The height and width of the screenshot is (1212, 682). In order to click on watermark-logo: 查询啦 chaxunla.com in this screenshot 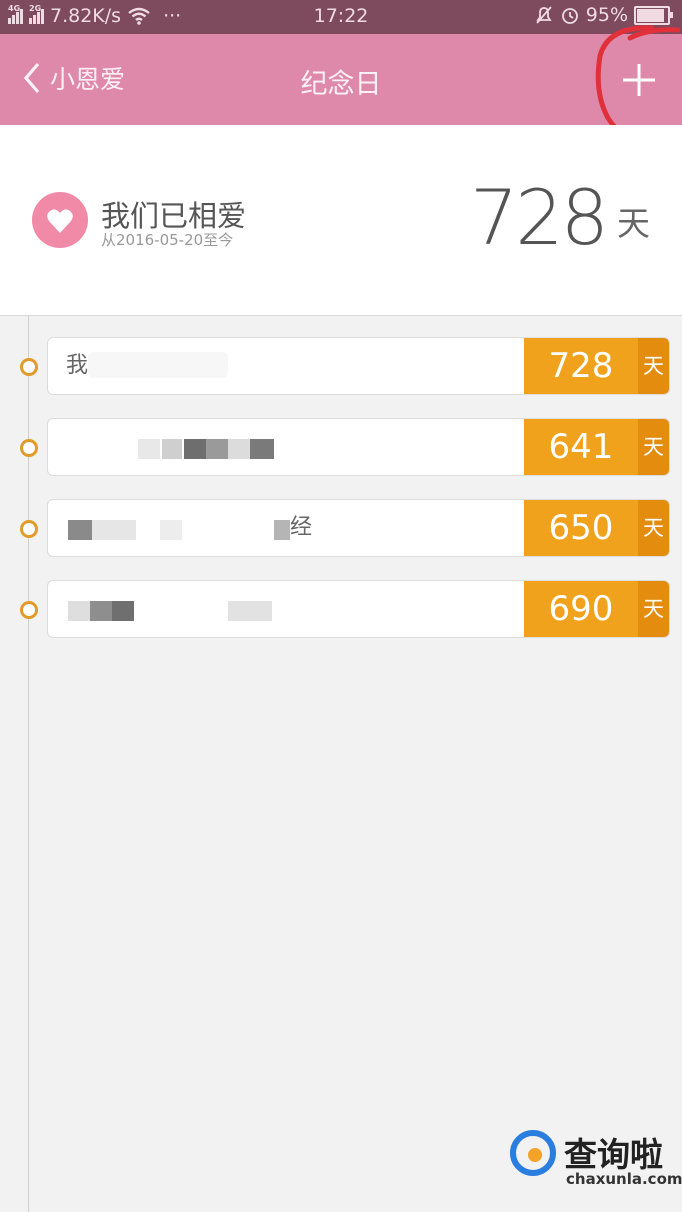, I will do `click(592, 1157)`.